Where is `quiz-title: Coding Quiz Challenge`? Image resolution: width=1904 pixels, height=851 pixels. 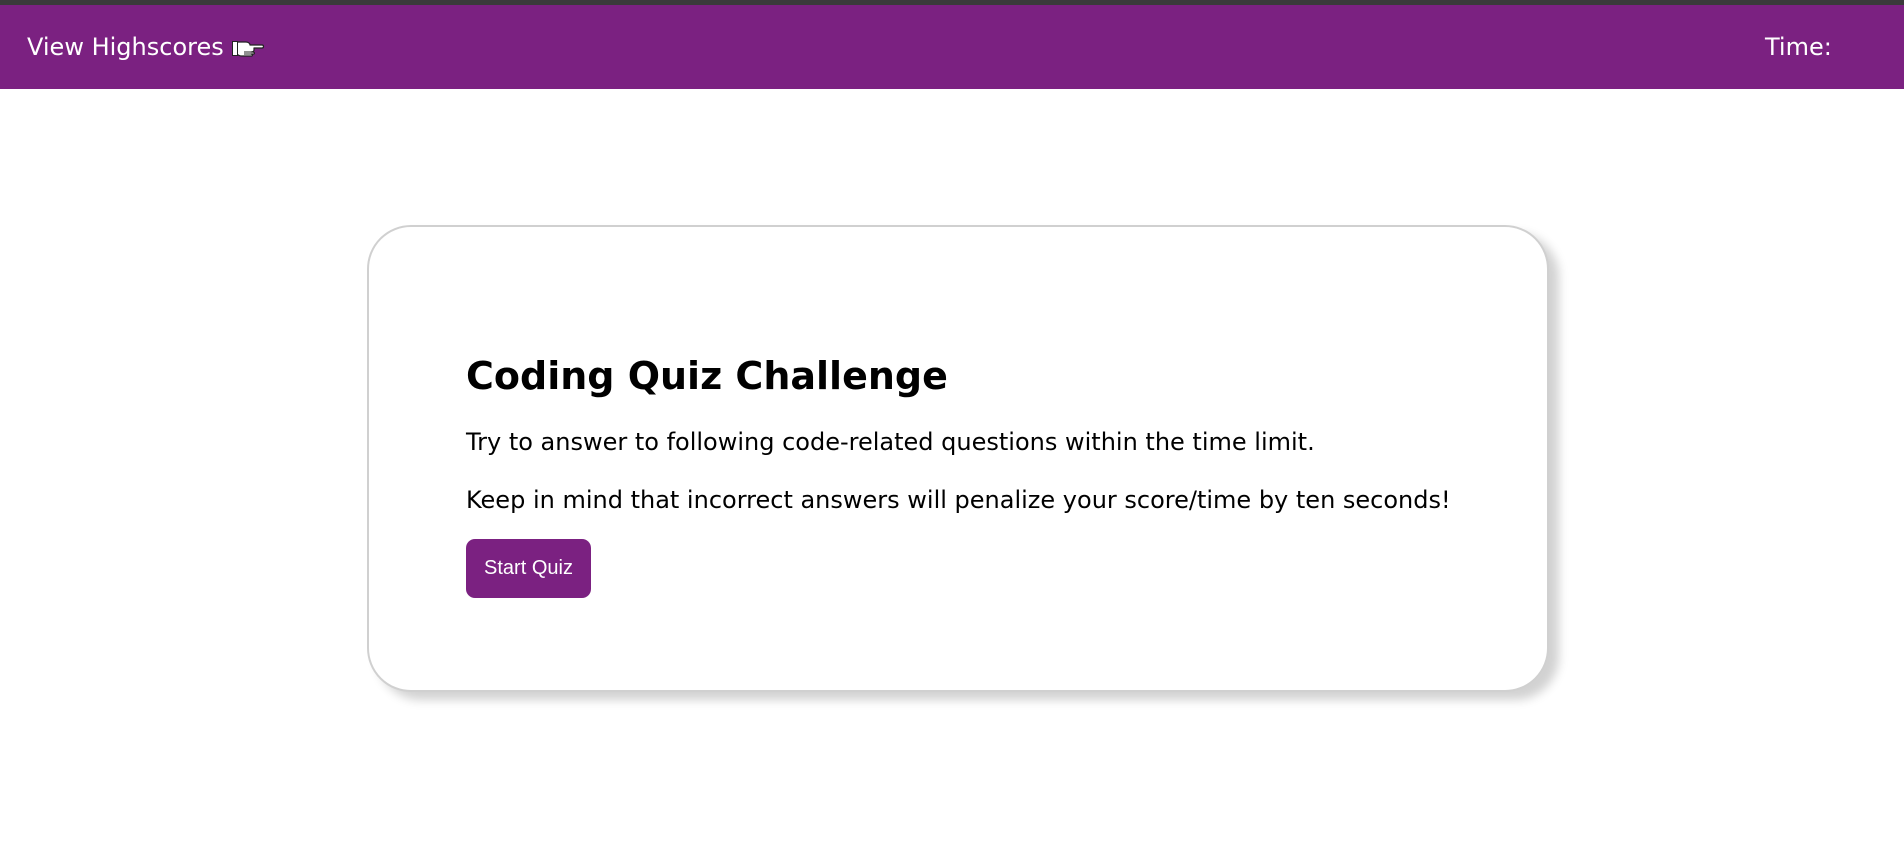
quiz-title: Coding Quiz Challenge is located at coordinates (707, 376).